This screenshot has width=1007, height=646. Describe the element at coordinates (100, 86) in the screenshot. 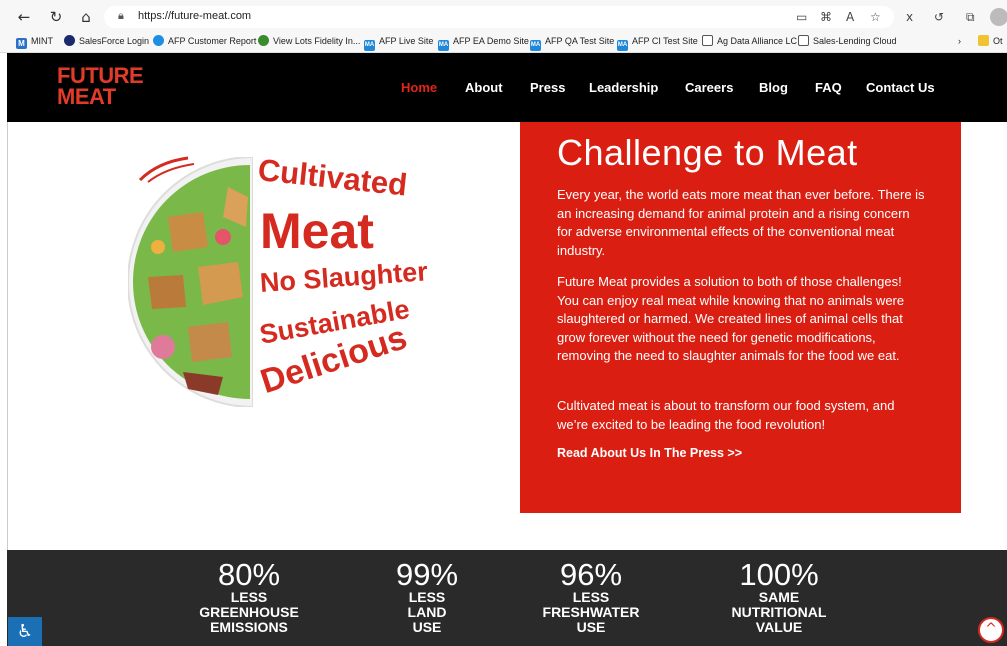

I see `future-meat-logo: FUTURE MEAT` at that location.